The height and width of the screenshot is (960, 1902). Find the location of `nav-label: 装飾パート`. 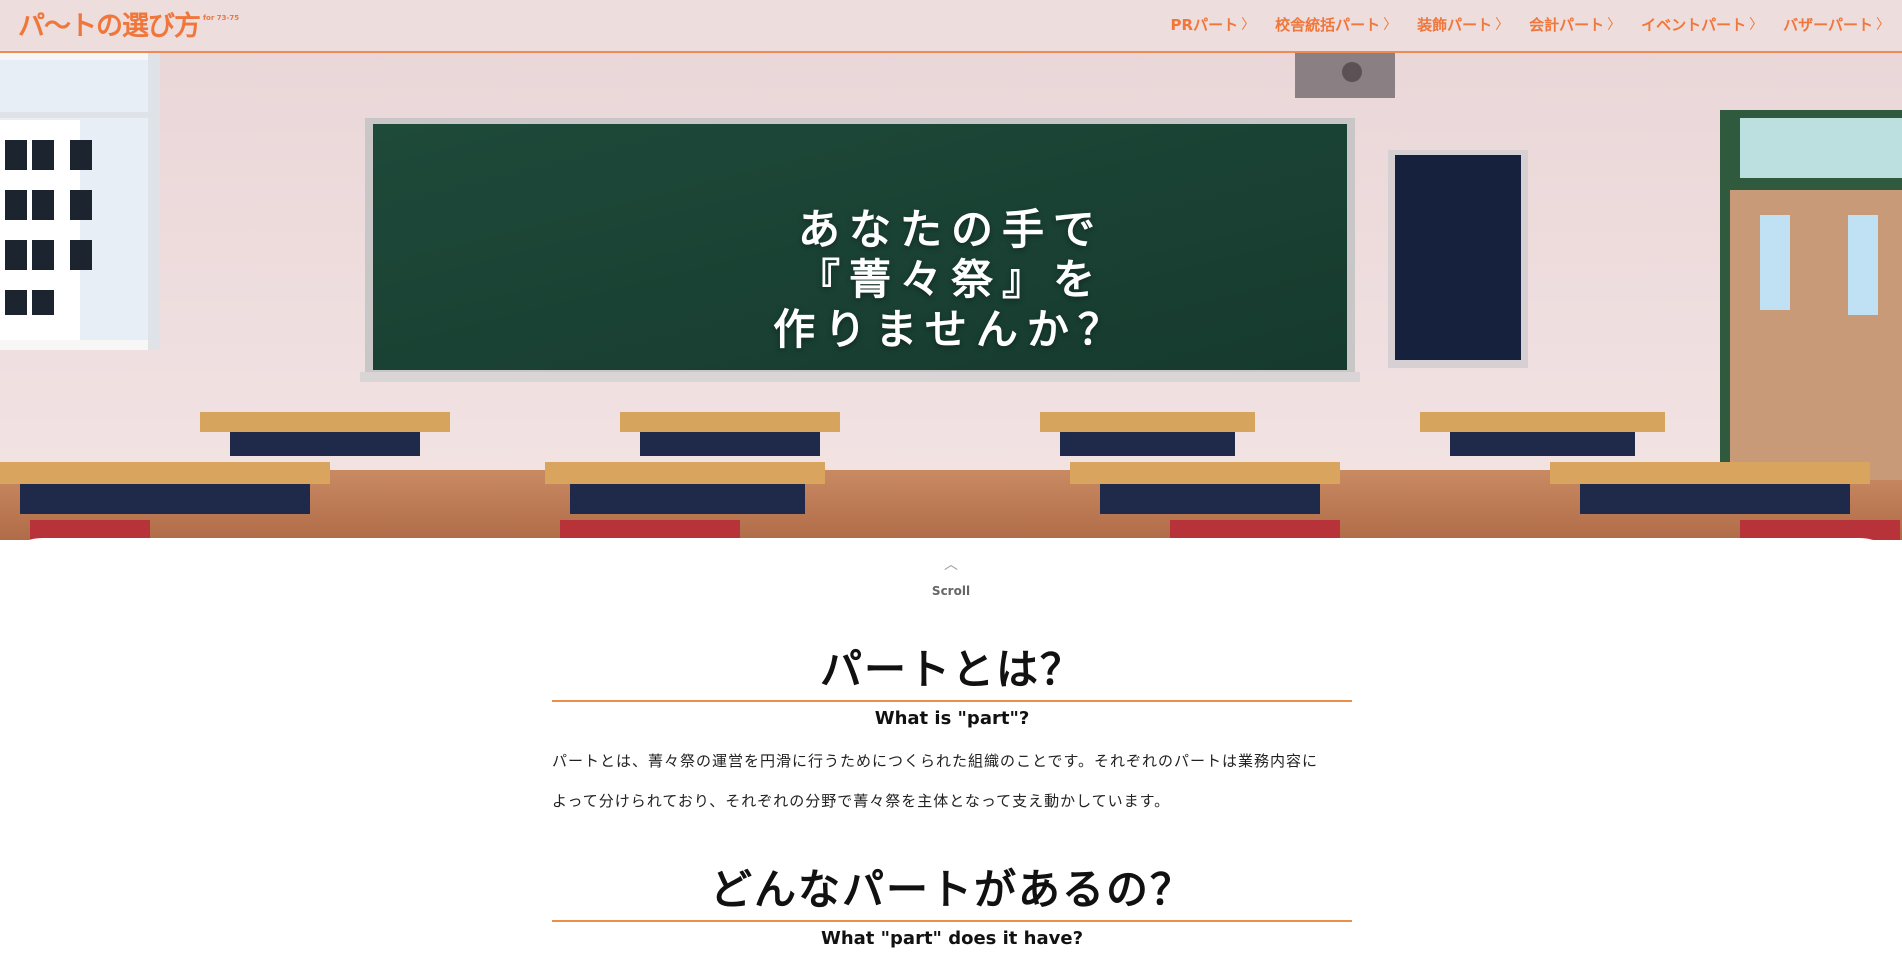

nav-label: 装飾パート is located at coordinates (1455, 24).